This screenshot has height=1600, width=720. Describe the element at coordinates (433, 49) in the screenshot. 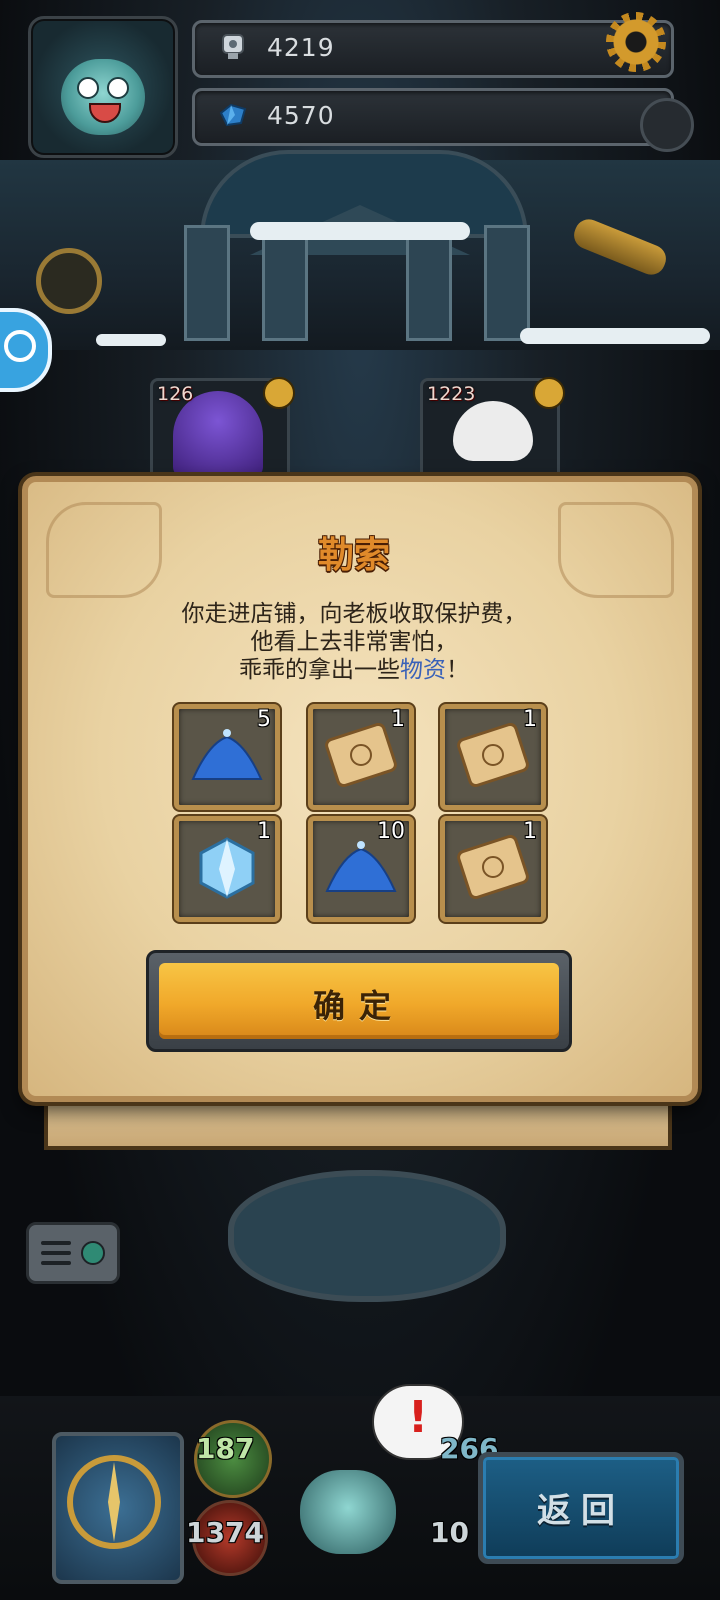

I see `currency-bar-trophy: 4219` at that location.